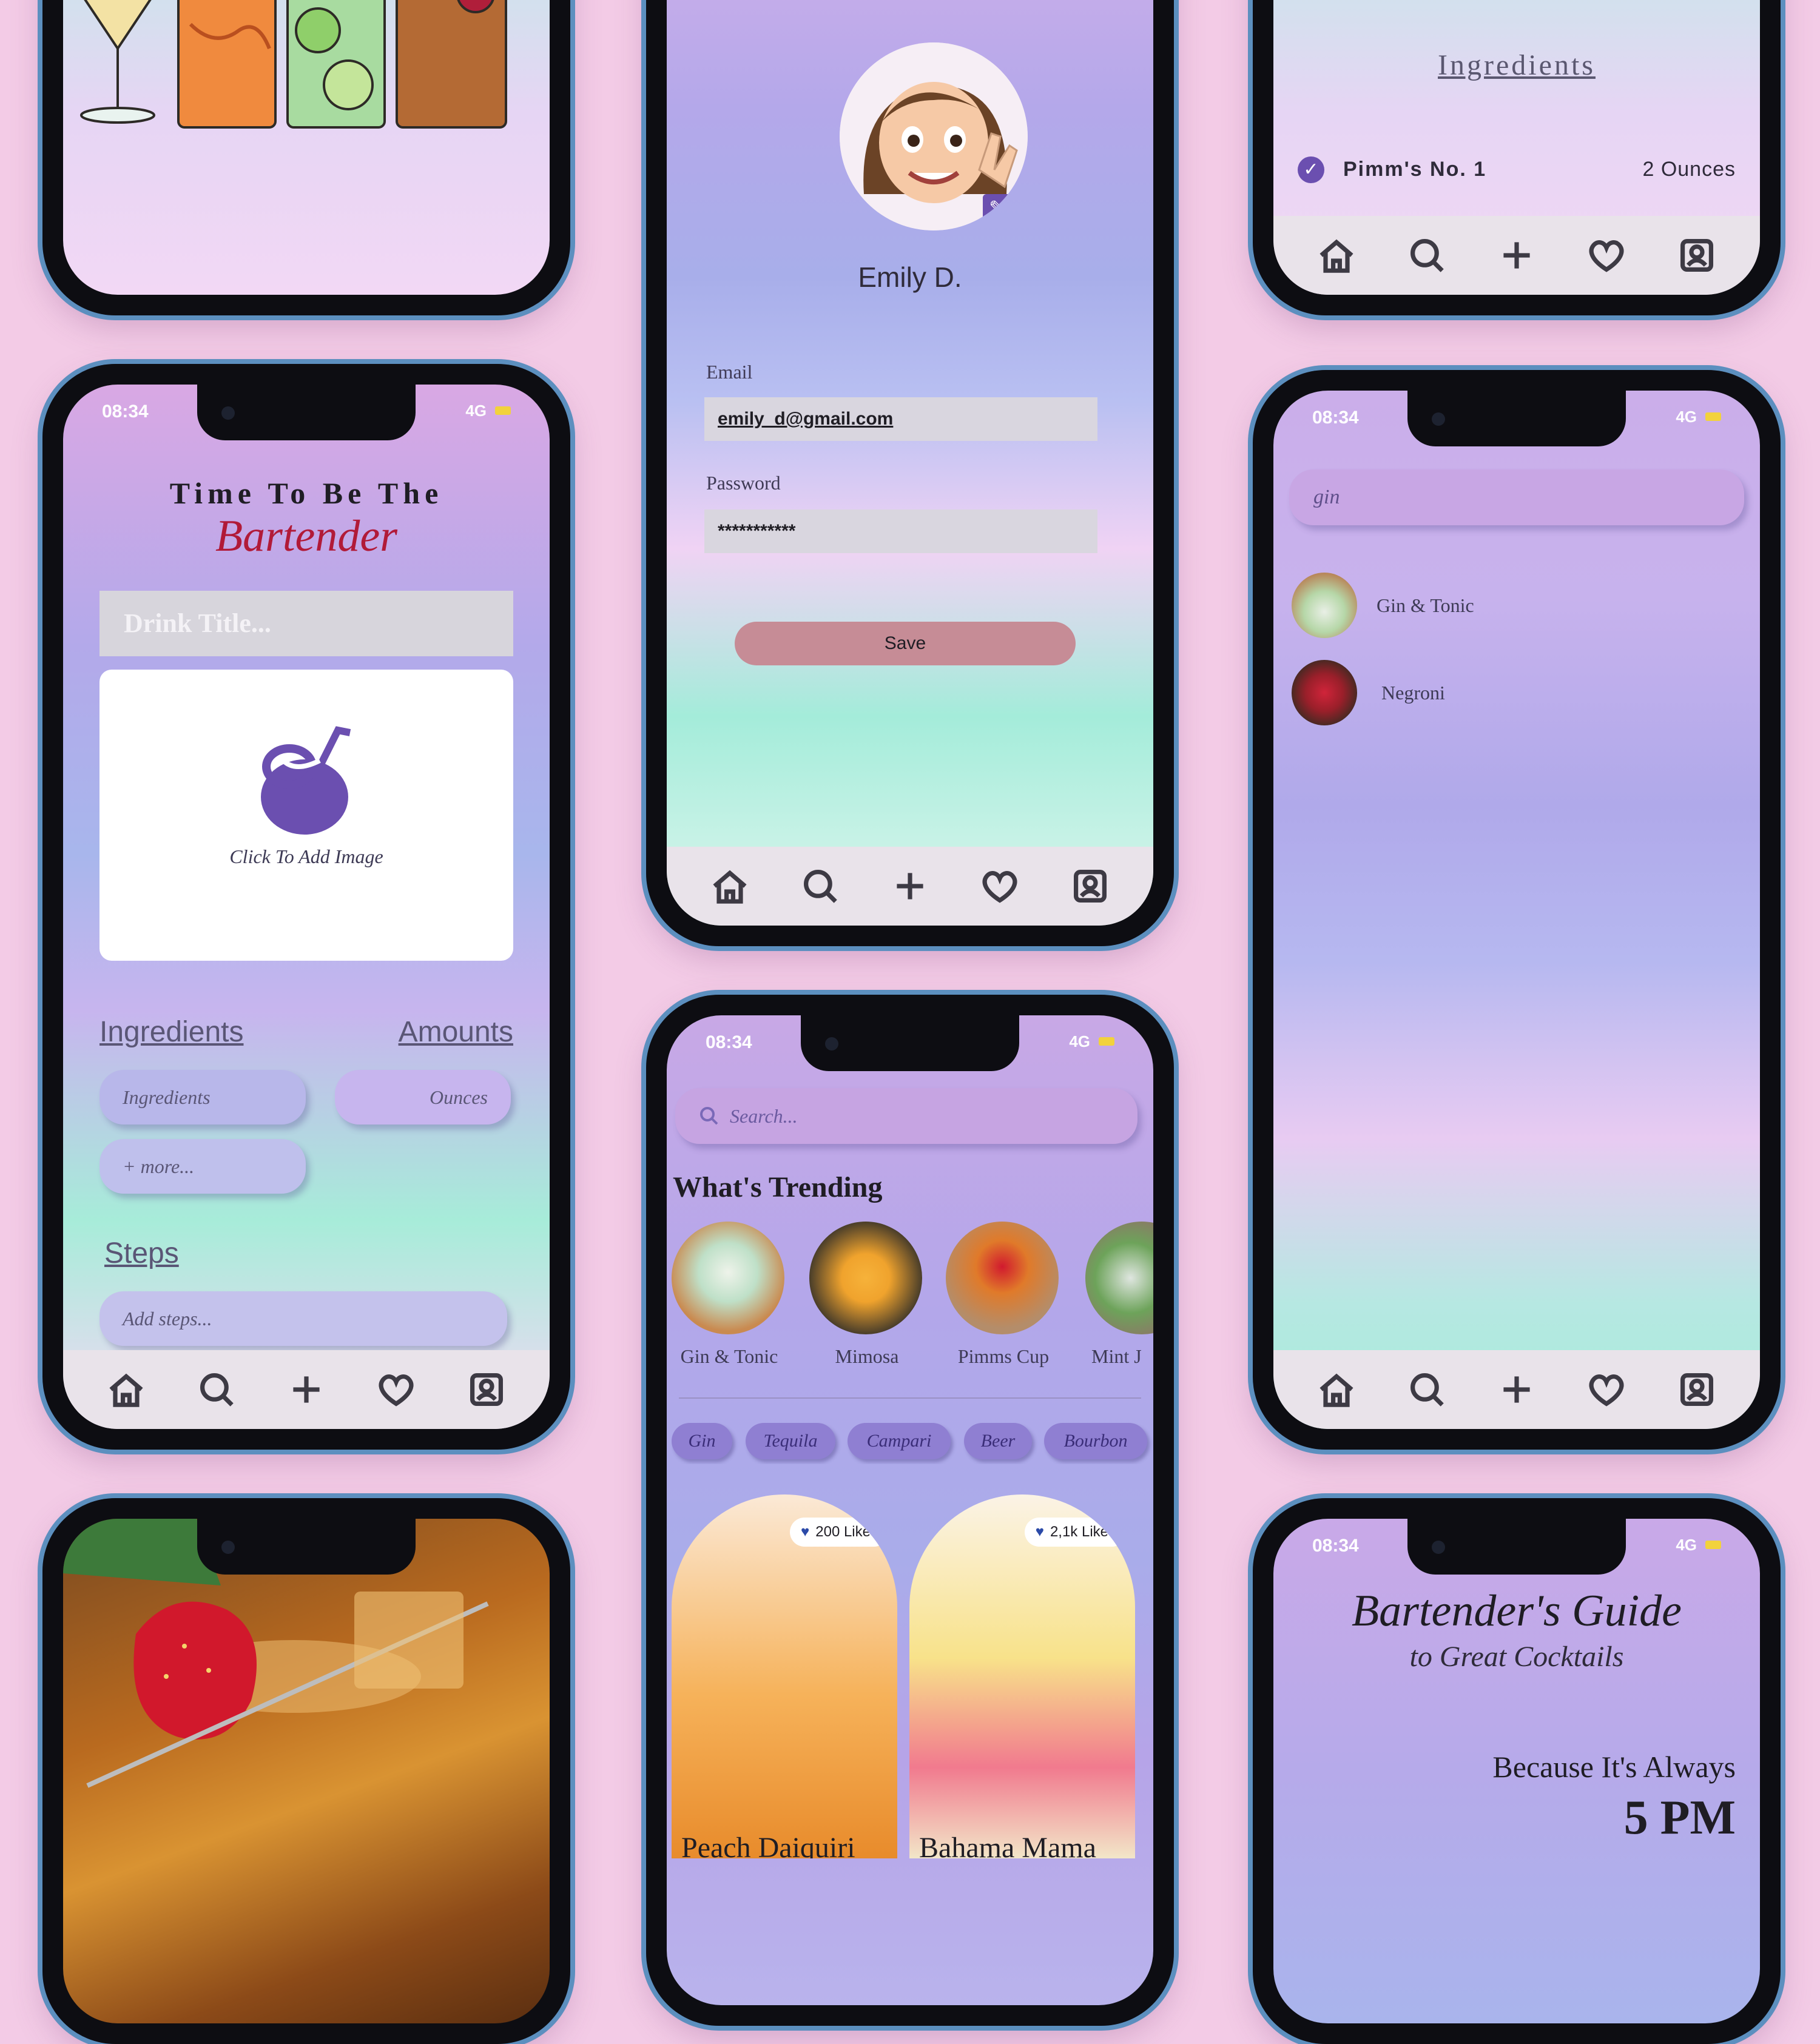 Image resolution: width=1820 pixels, height=2044 pixels. I want to click on avatar: ✎, so click(934, 136).